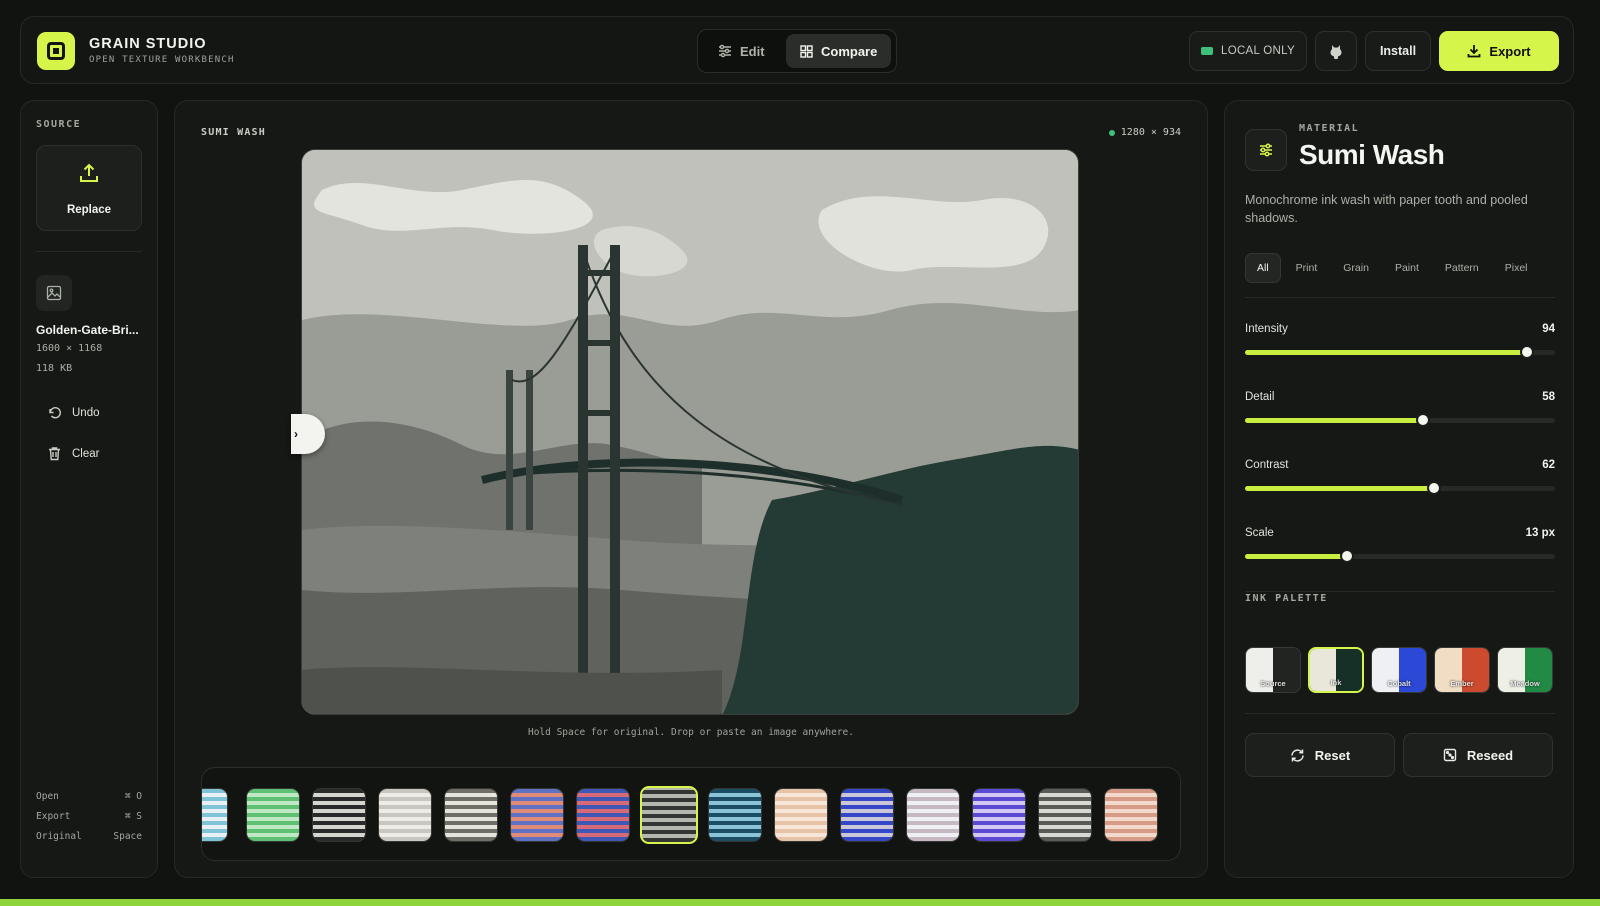 This screenshot has height=906, width=1600. What do you see at coordinates (1307, 268) in the screenshot?
I see `filter-print: Print` at bounding box center [1307, 268].